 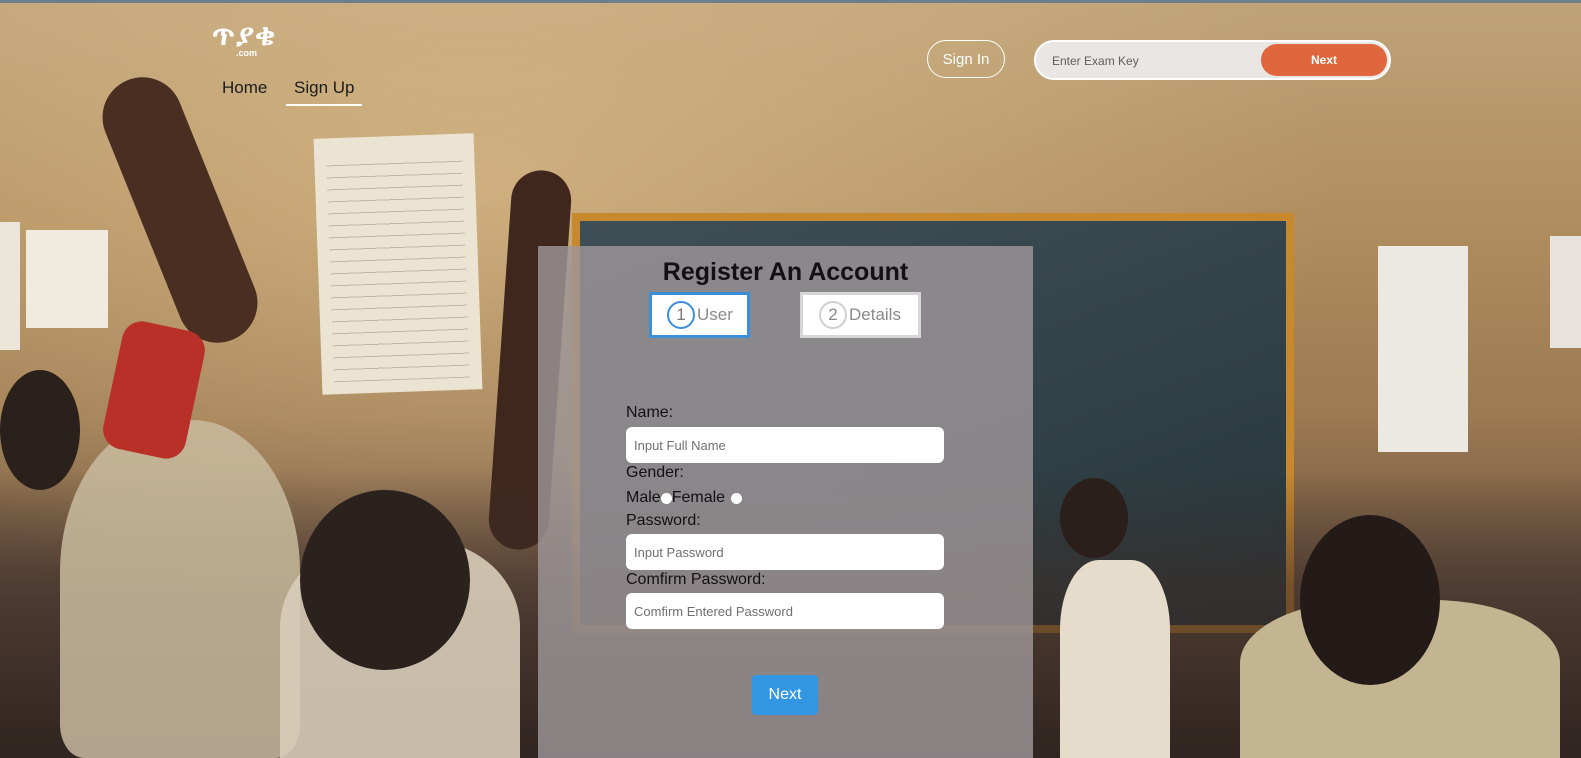 What do you see at coordinates (1423, 349) in the screenshot?
I see `background-paper` at bounding box center [1423, 349].